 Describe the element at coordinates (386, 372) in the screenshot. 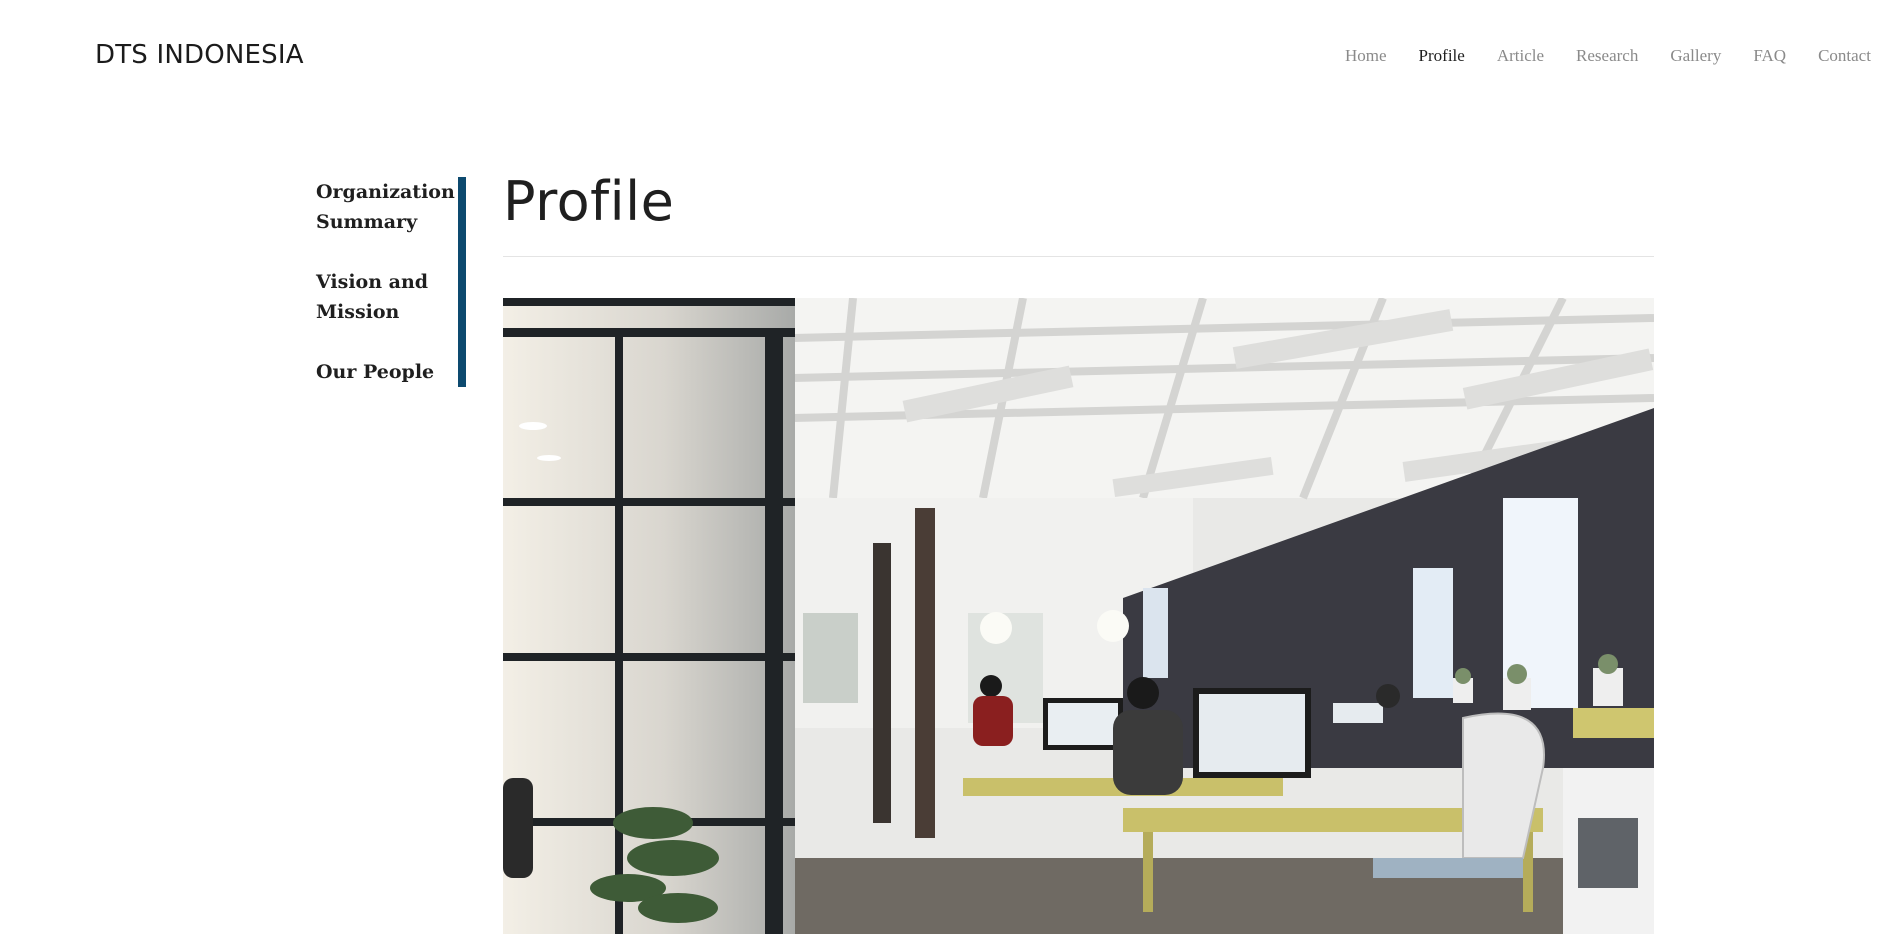

I see `sidebar-item-our-people: Our People` at that location.